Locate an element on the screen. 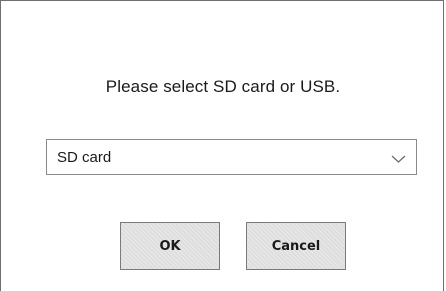 The image size is (446, 291). ok-button: OK is located at coordinates (170, 246).